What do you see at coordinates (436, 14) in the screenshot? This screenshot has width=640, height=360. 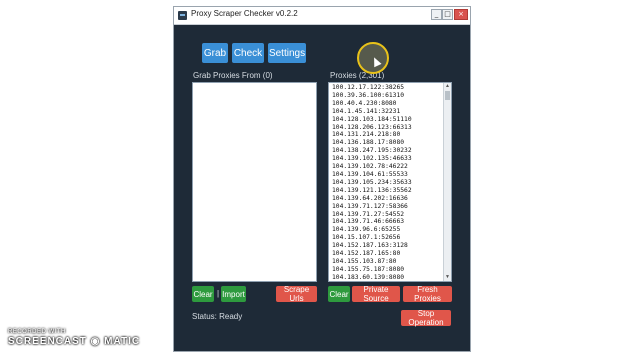 I see `minimize-button: _` at bounding box center [436, 14].